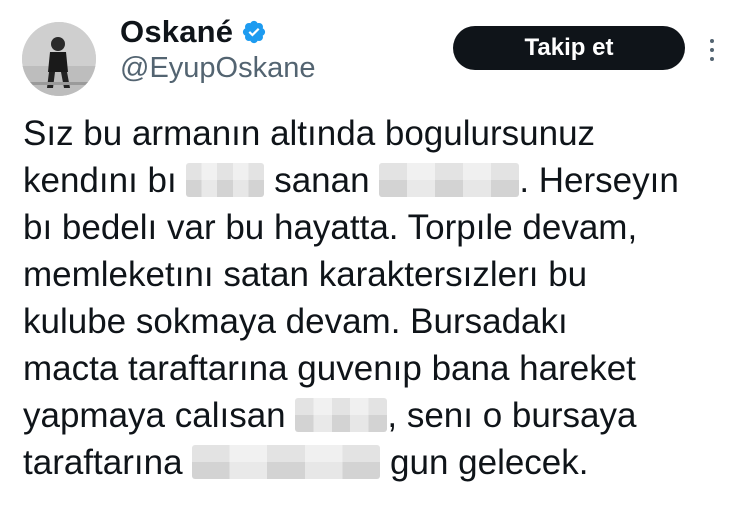 This screenshot has width=750, height=532. What do you see at coordinates (712, 50) in the screenshot?
I see `more-vertical-icon` at bounding box center [712, 50].